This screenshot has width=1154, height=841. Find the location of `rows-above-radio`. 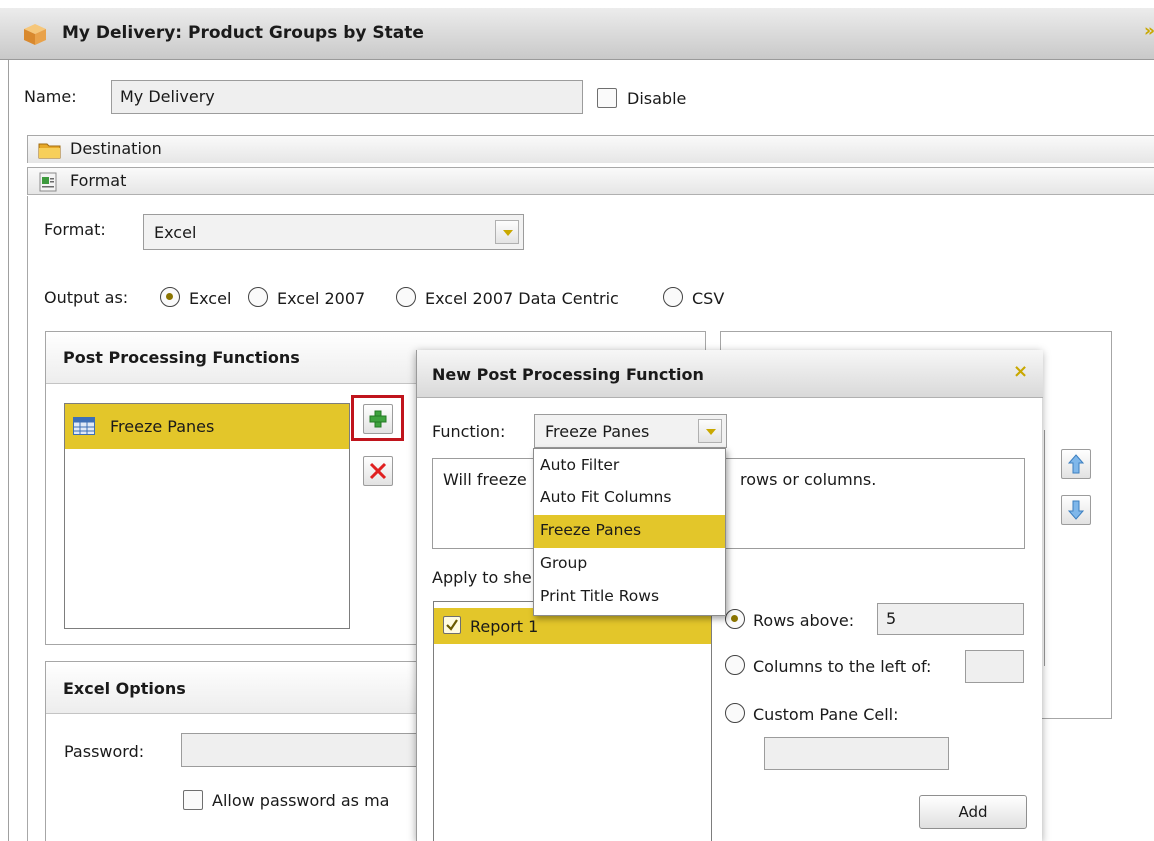

rows-above-radio is located at coordinates (735, 619).